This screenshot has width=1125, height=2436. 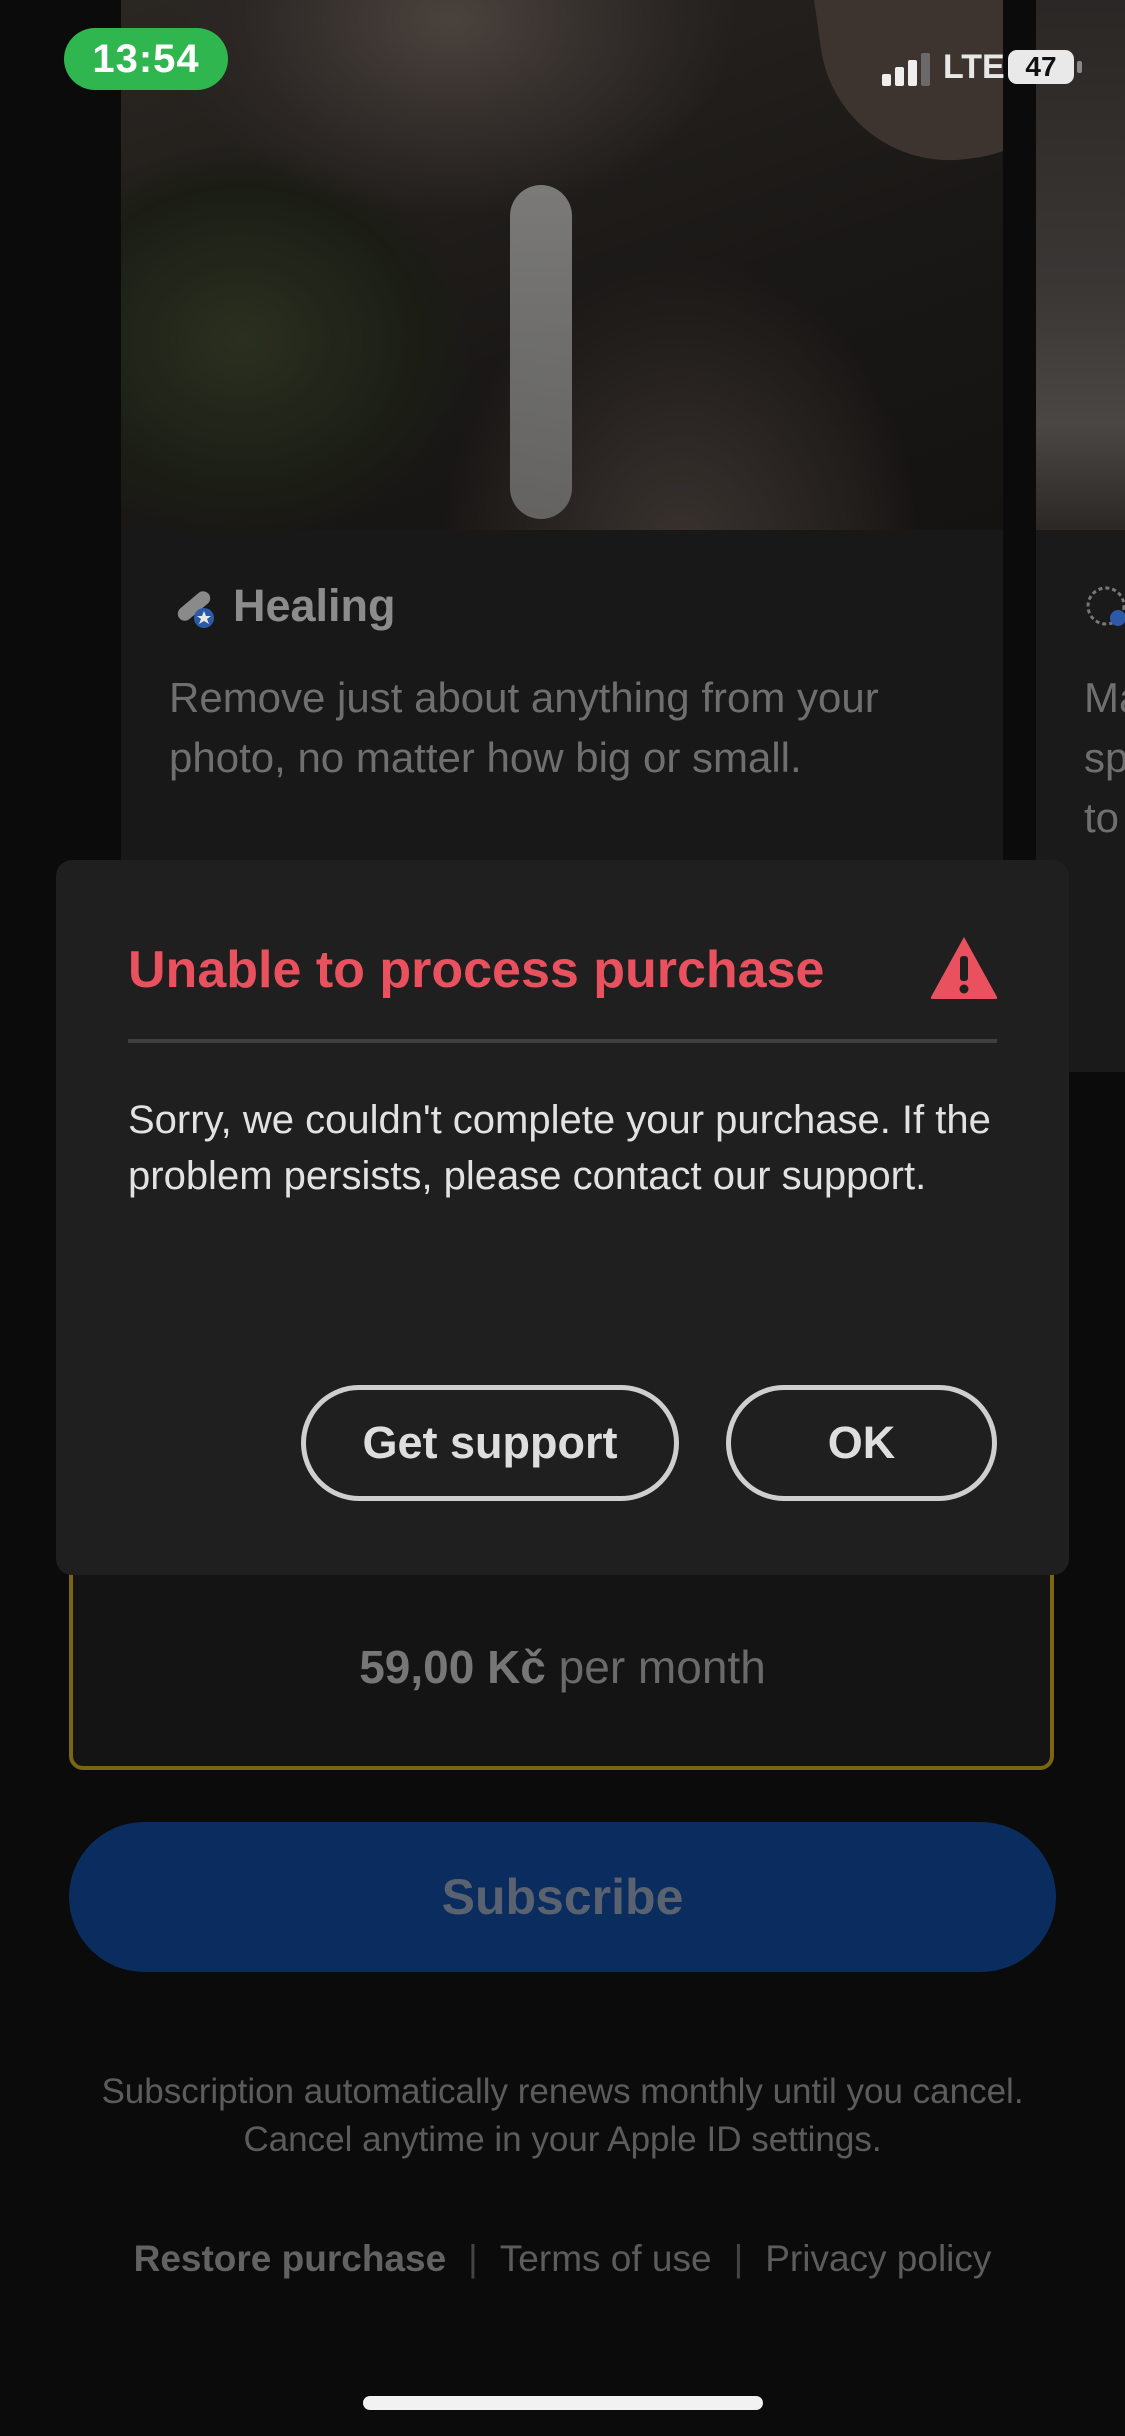 I want to click on battery-icon: 47, so click(x=1041, y=67).